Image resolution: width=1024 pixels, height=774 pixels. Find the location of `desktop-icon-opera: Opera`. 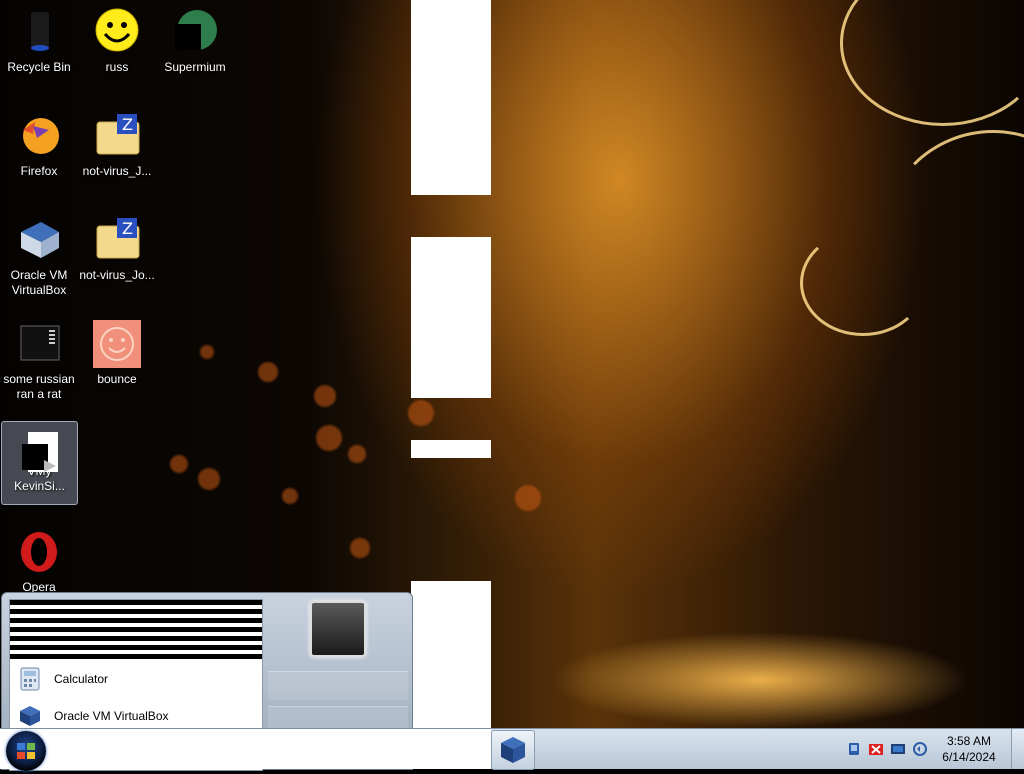

desktop-icon-opera: Opera is located at coordinates (39, 557).